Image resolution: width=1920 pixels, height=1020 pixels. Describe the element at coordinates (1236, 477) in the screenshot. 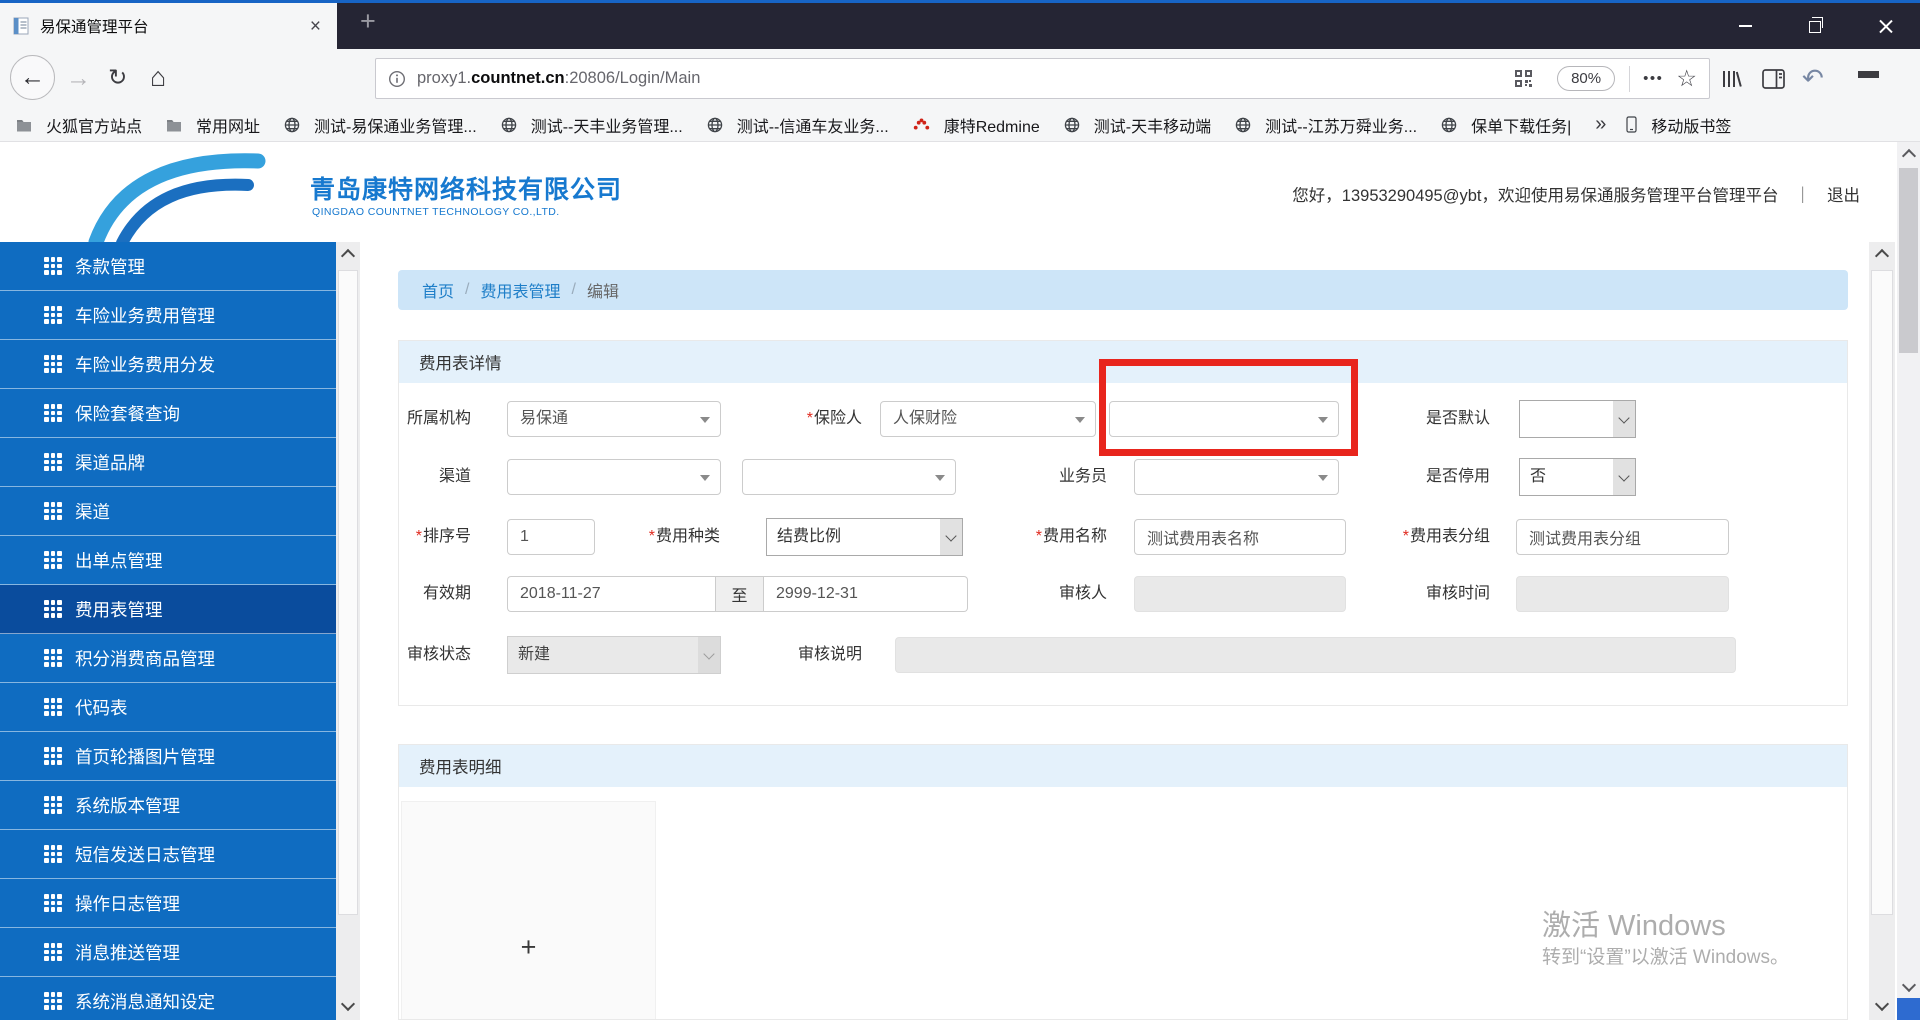

I see `salesman-select` at that location.